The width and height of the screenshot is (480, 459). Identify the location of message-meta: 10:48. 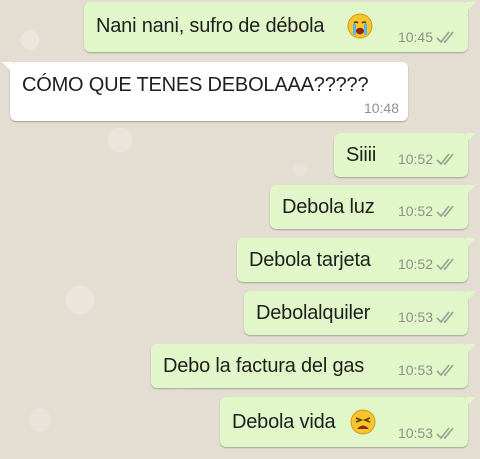
(381, 108).